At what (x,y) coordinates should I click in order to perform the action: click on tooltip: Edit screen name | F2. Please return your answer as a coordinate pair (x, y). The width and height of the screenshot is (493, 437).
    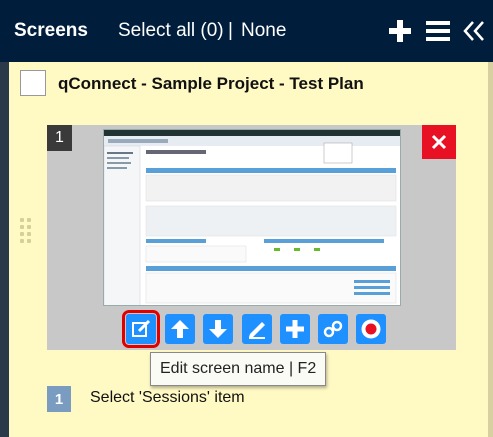
    Looking at the image, I should click on (238, 369).